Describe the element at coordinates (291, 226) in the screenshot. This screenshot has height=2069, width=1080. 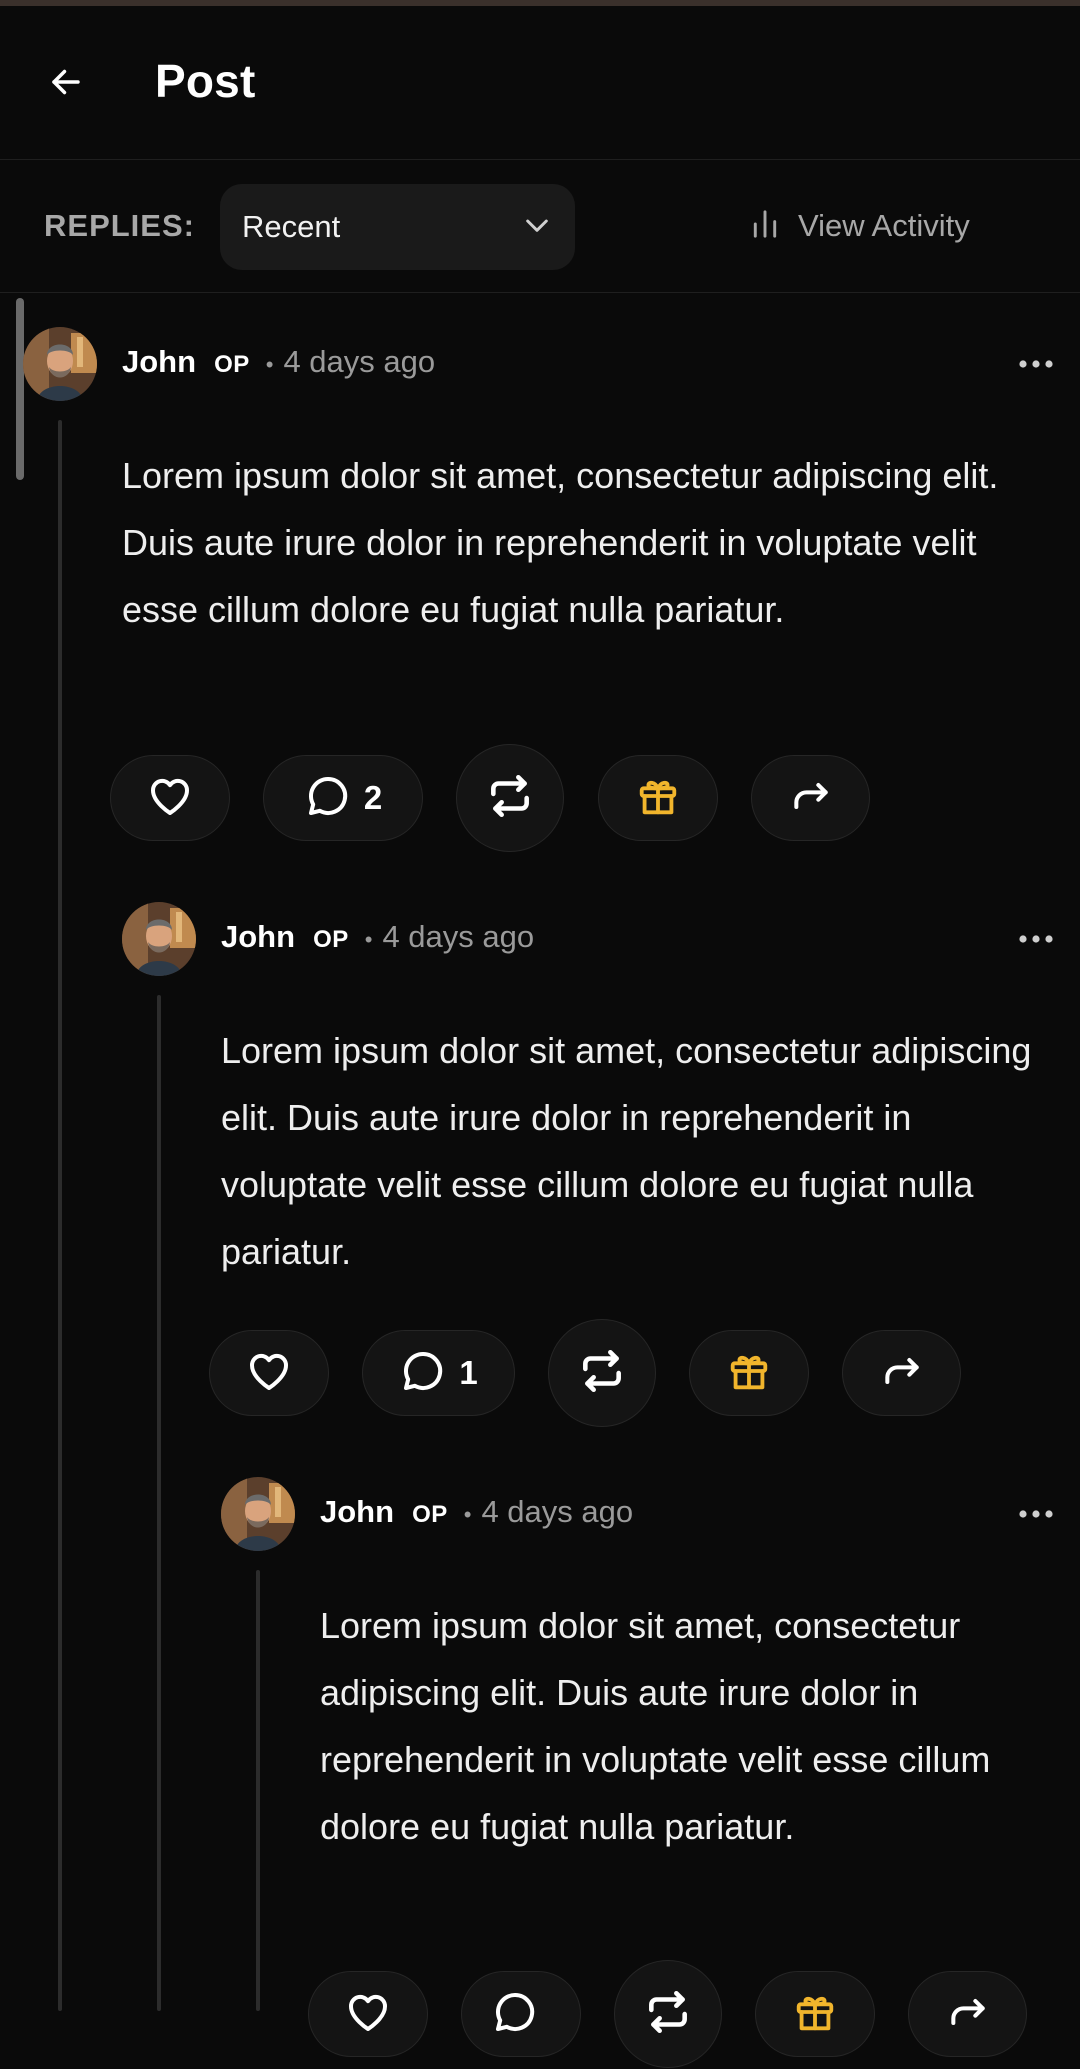
I see `sort-selected-value: Recent` at that location.